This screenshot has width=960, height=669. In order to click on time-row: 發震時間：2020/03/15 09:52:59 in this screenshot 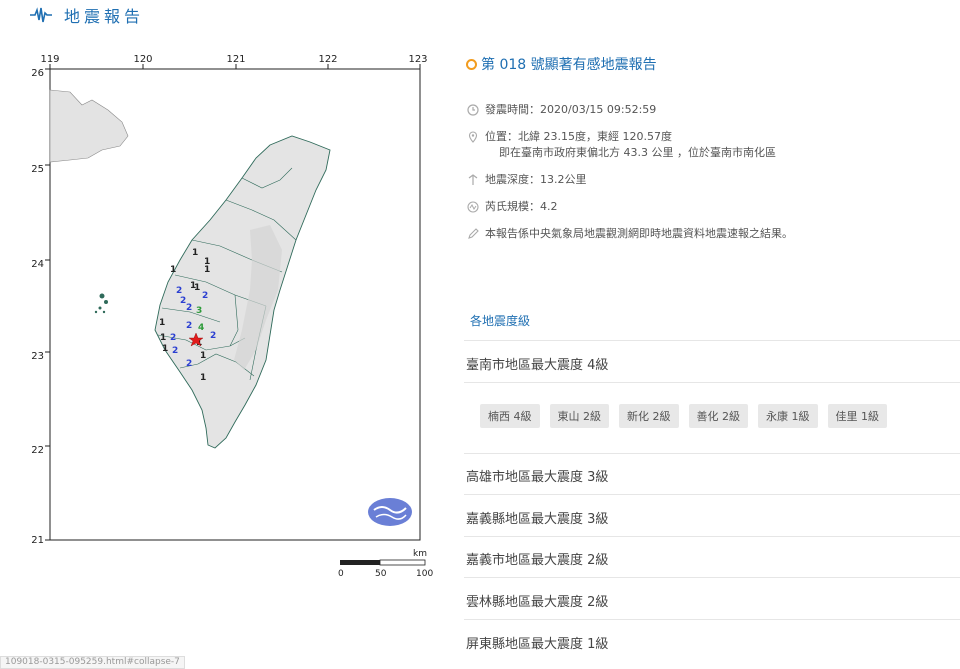, I will do `click(713, 110)`.